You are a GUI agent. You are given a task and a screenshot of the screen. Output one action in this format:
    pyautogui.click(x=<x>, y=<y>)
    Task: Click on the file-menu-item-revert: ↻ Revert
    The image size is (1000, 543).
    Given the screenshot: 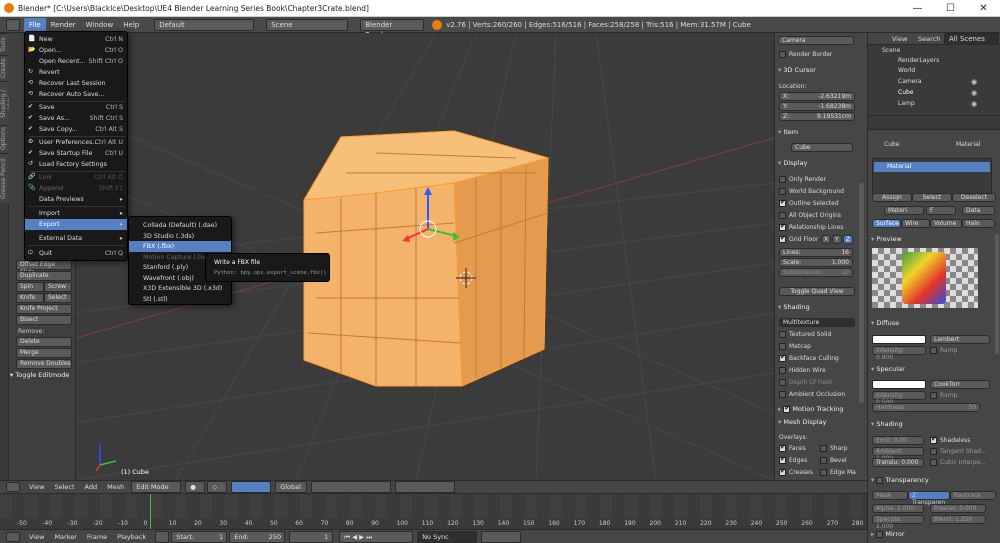 What is the action you would take?
    pyautogui.click(x=76, y=72)
    